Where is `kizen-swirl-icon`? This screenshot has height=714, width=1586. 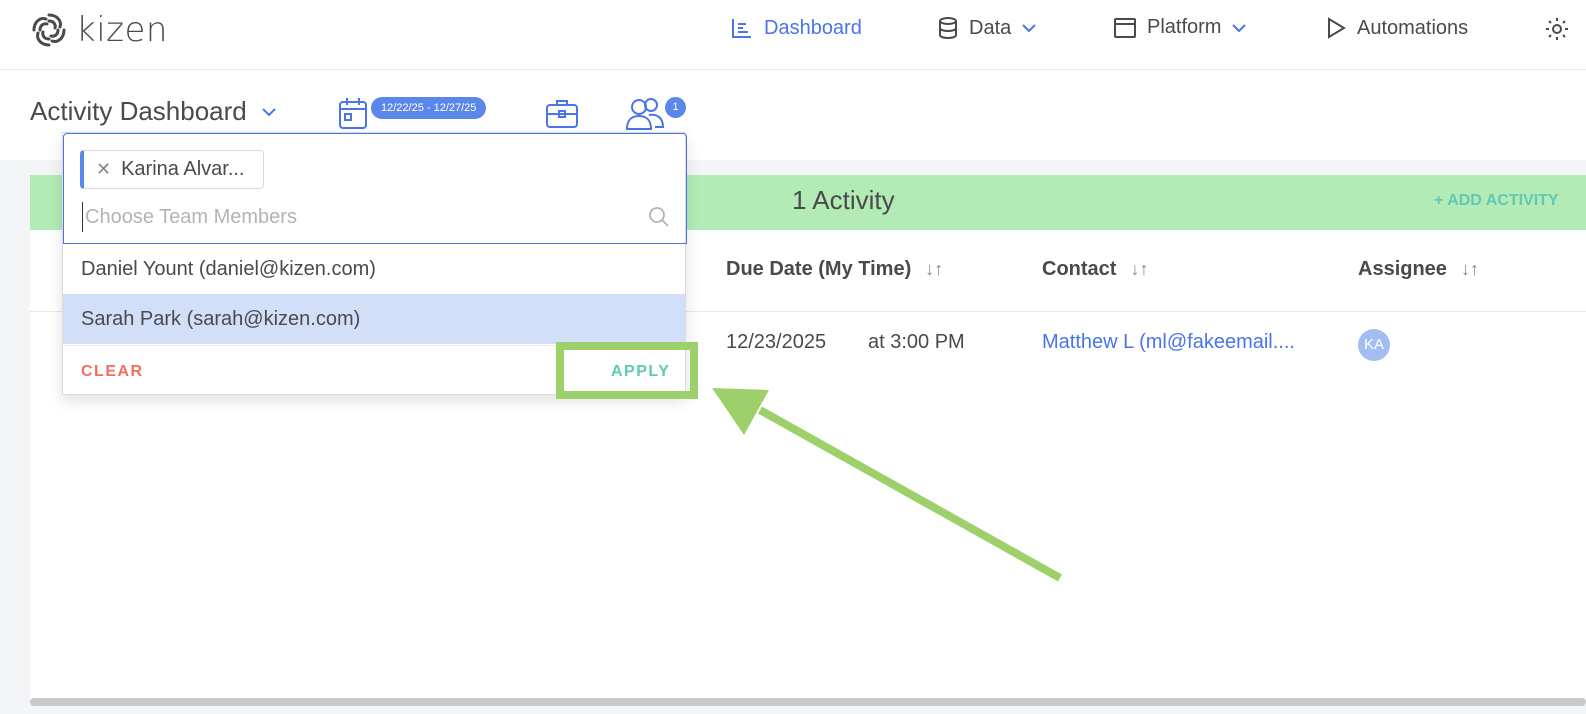 kizen-swirl-icon is located at coordinates (49, 30).